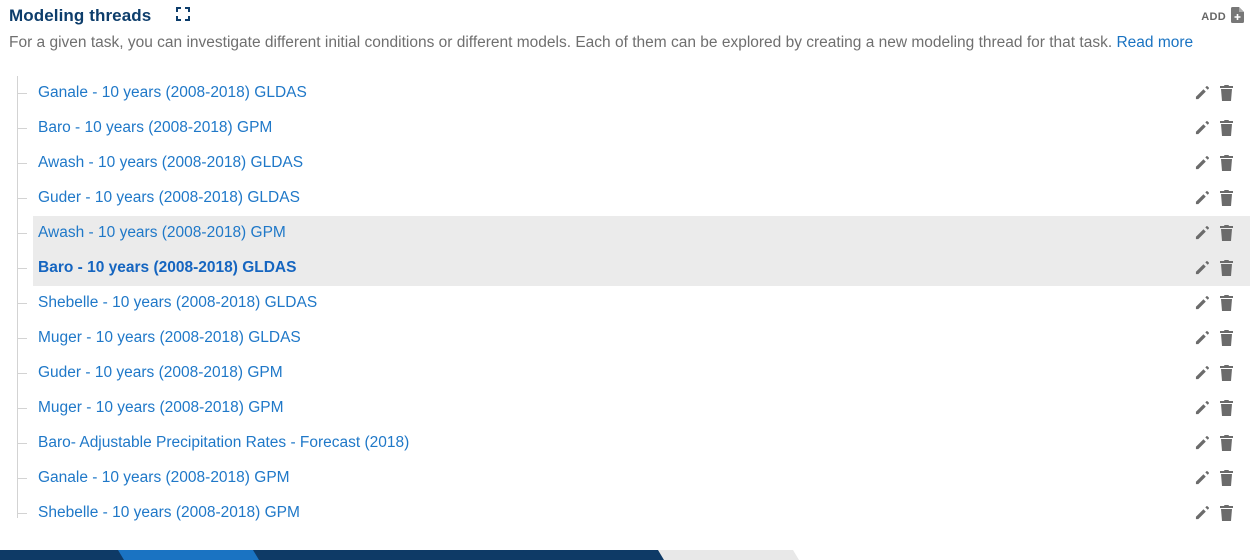  I want to click on thread-label: Awash - 10 years (2008-2018) GPM, so click(162, 233).